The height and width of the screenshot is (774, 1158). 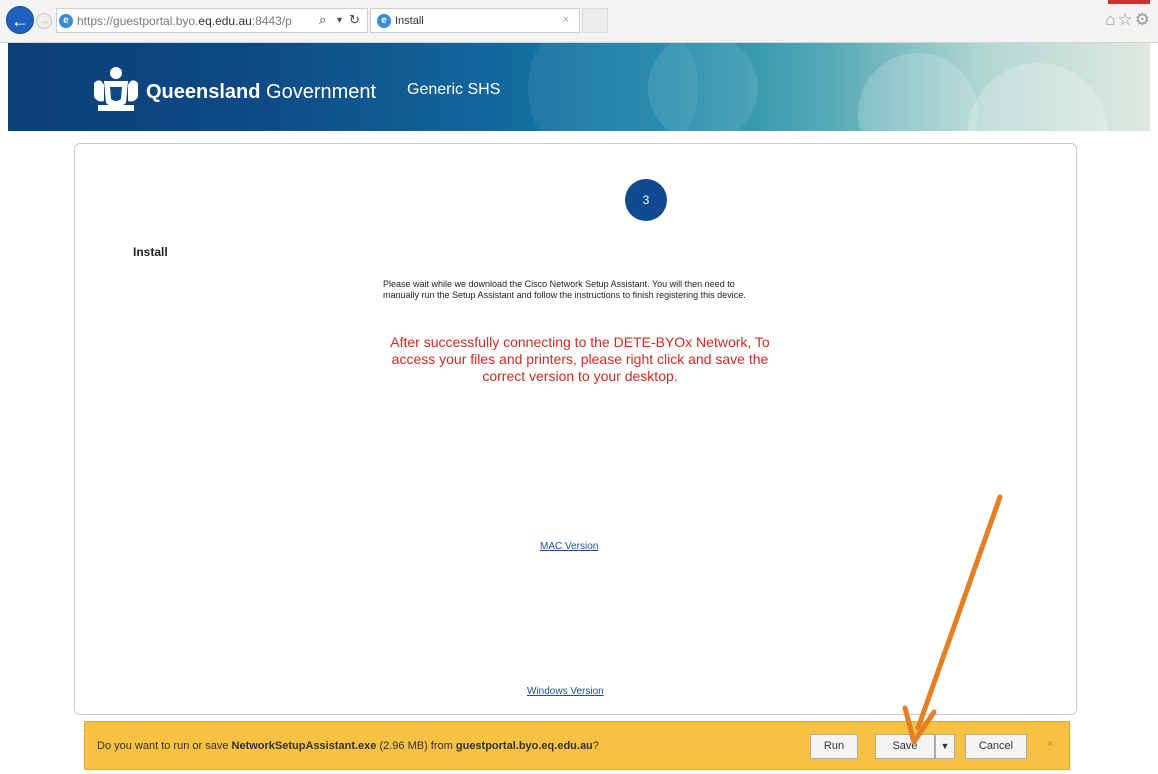 I want to click on download-msg-prefix: Do you want to run or save, so click(x=164, y=746).